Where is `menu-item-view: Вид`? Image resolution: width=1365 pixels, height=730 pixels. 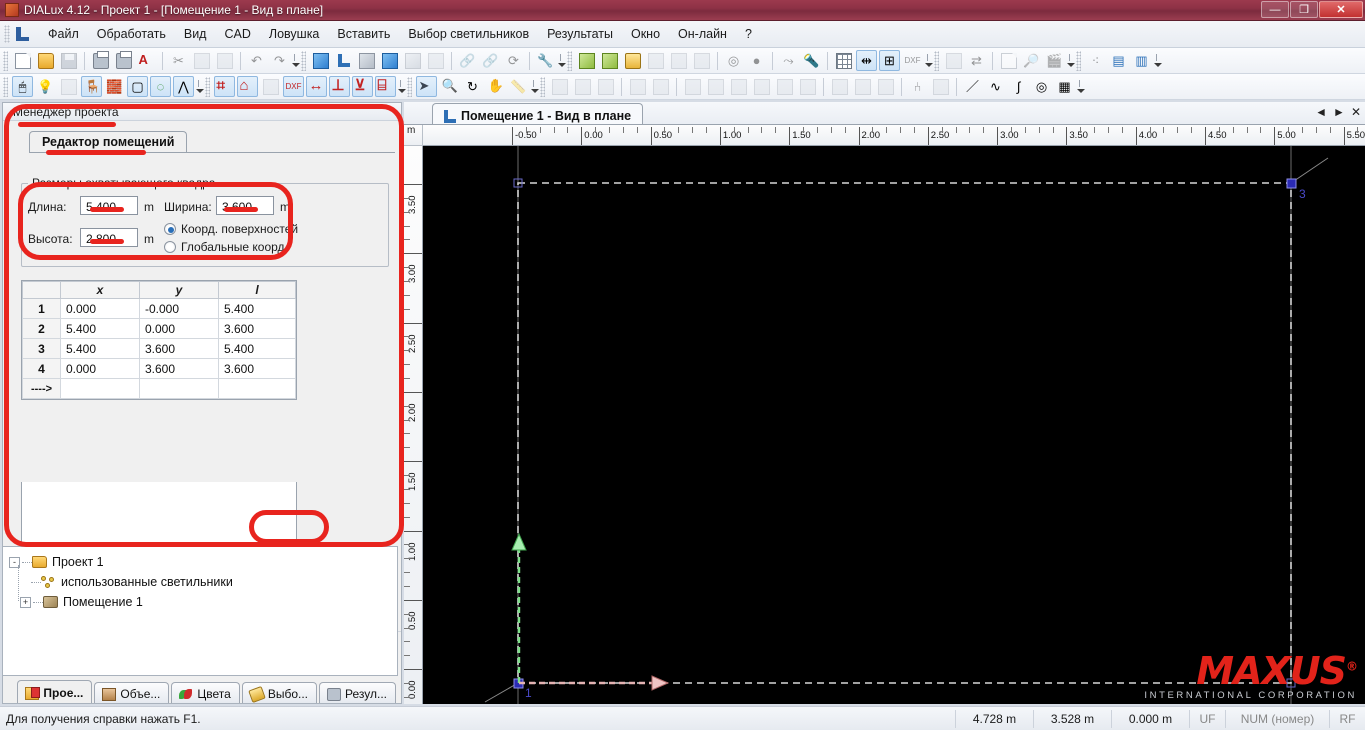
menu-item-view: Вид is located at coordinates (195, 34).